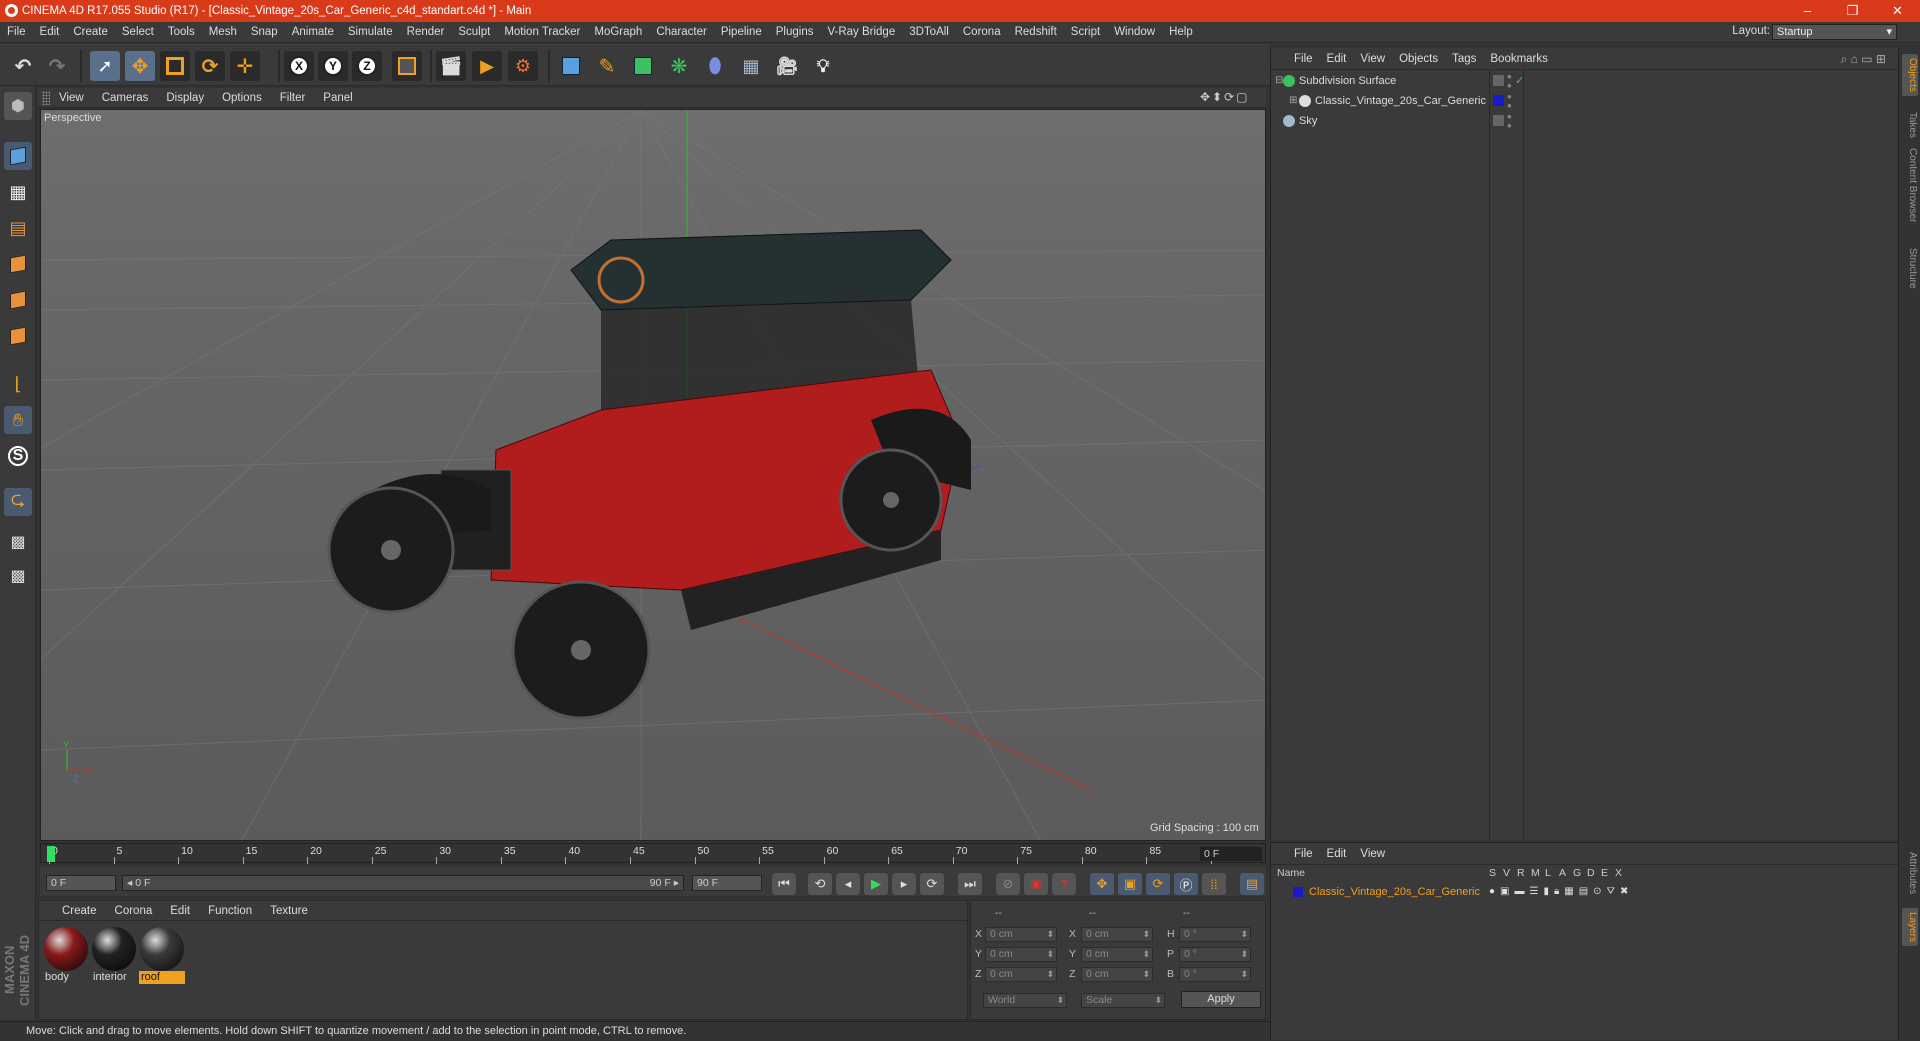  Describe the element at coordinates (1548, 873) in the screenshot. I see `layer-column-l: L` at that location.